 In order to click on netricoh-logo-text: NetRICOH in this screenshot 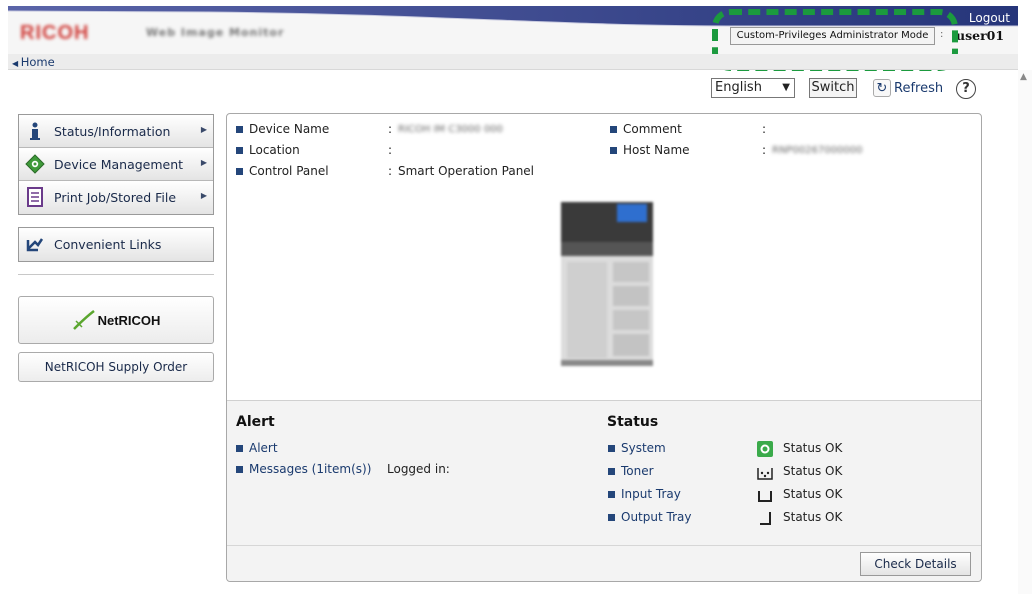, I will do `click(129, 320)`.